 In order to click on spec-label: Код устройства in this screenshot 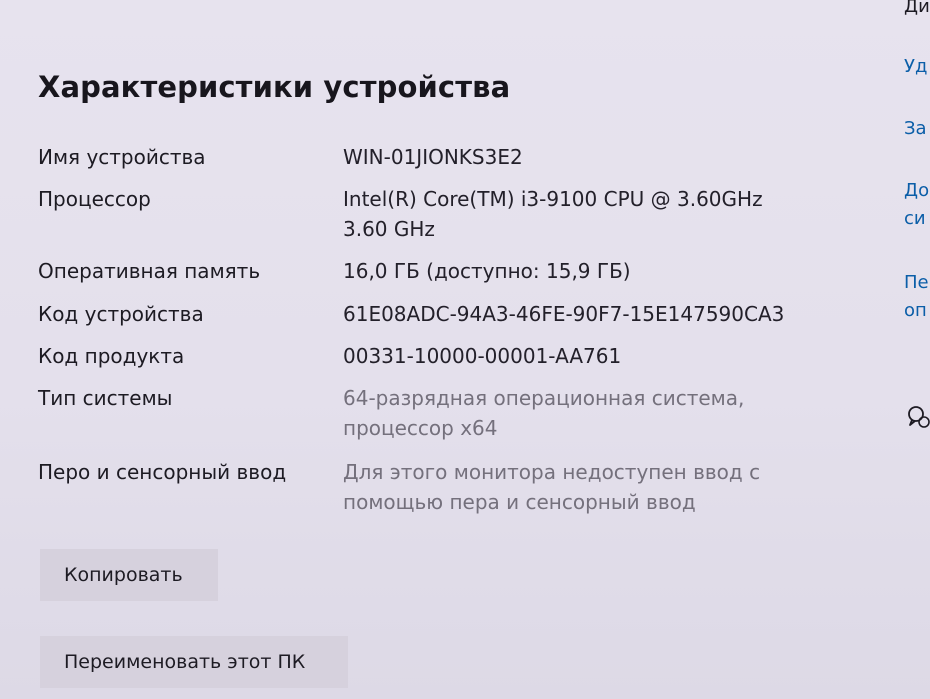, I will do `click(121, 314)`.